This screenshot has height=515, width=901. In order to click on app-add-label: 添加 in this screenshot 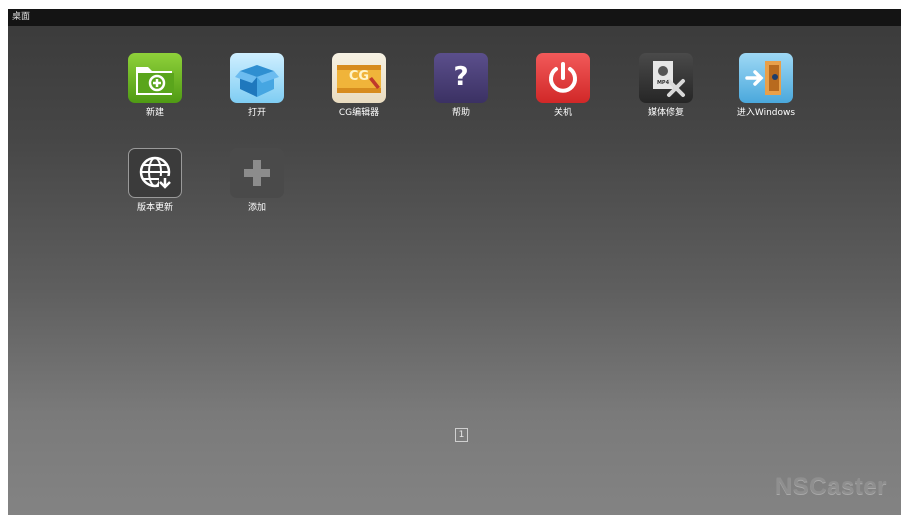, I will do `click(256, 208)`.